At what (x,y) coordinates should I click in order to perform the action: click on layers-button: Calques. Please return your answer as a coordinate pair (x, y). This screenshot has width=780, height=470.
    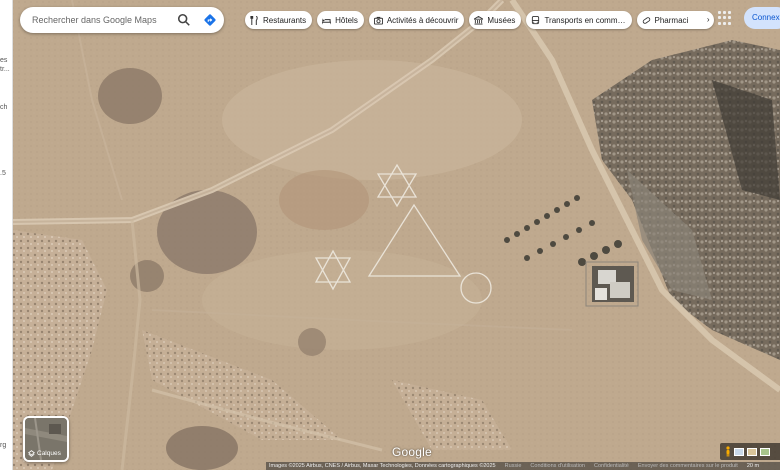
    Looking at the image, I should click on (46, 439).